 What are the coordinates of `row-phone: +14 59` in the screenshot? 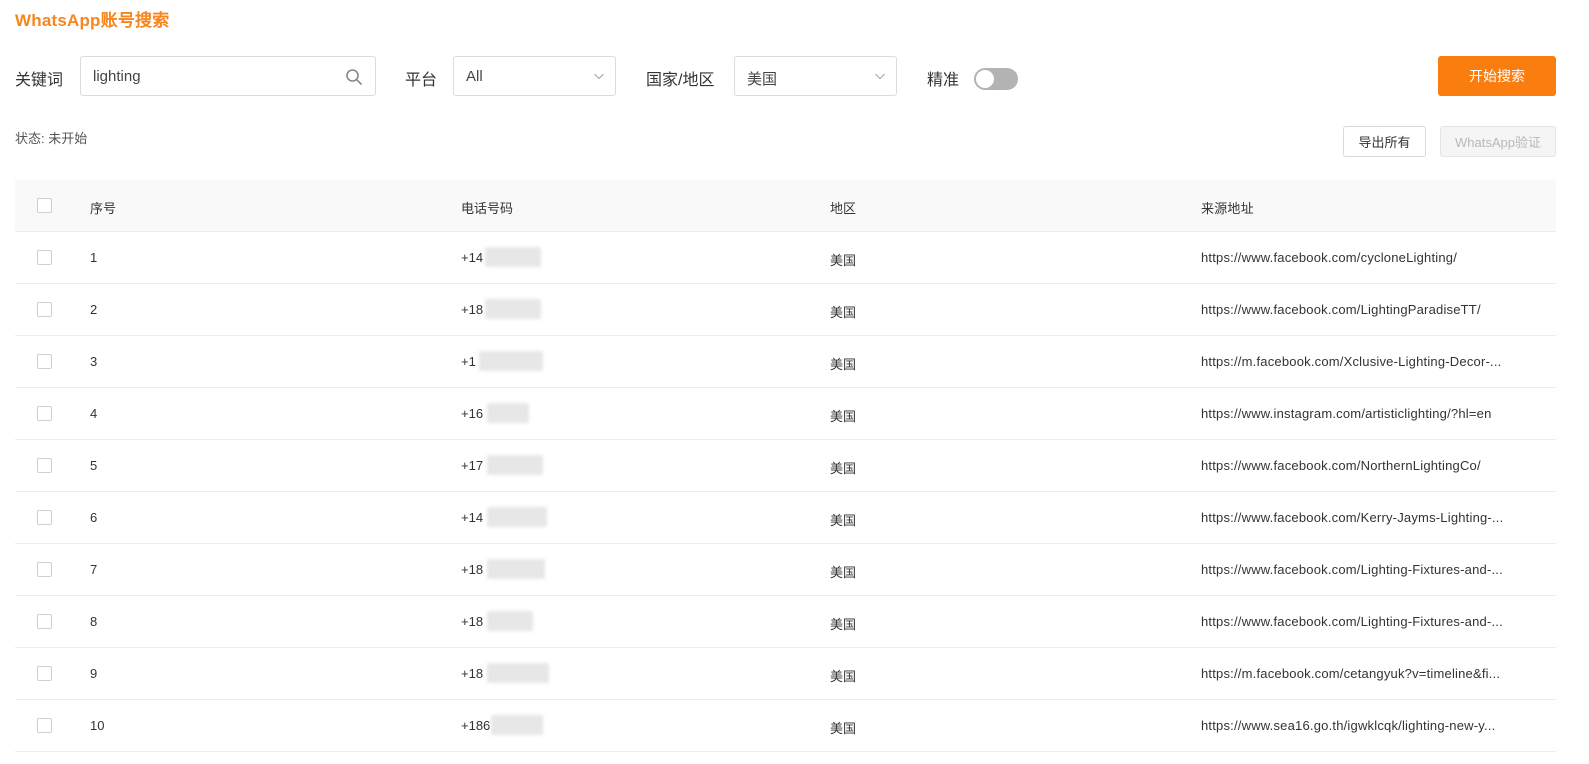 It's located at (504, 517).